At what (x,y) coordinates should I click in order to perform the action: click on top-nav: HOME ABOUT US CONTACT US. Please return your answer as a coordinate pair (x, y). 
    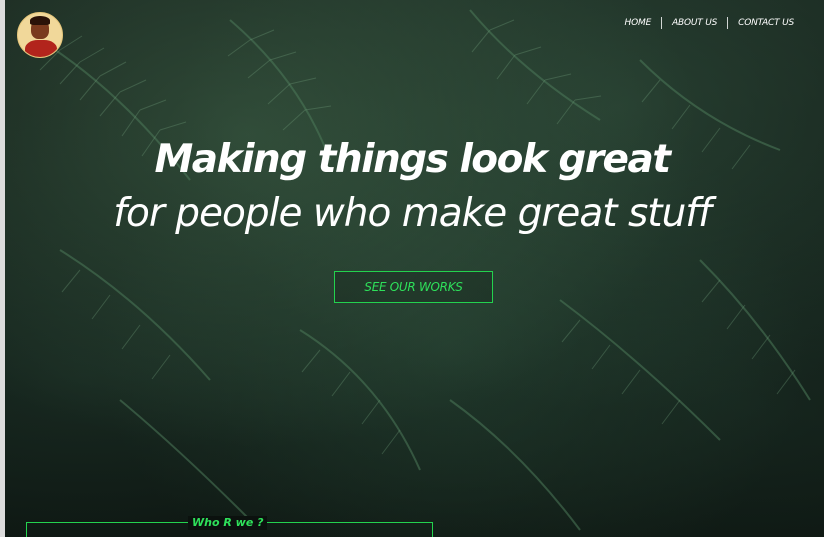
    Looking at the image, I should click on (709, 23).